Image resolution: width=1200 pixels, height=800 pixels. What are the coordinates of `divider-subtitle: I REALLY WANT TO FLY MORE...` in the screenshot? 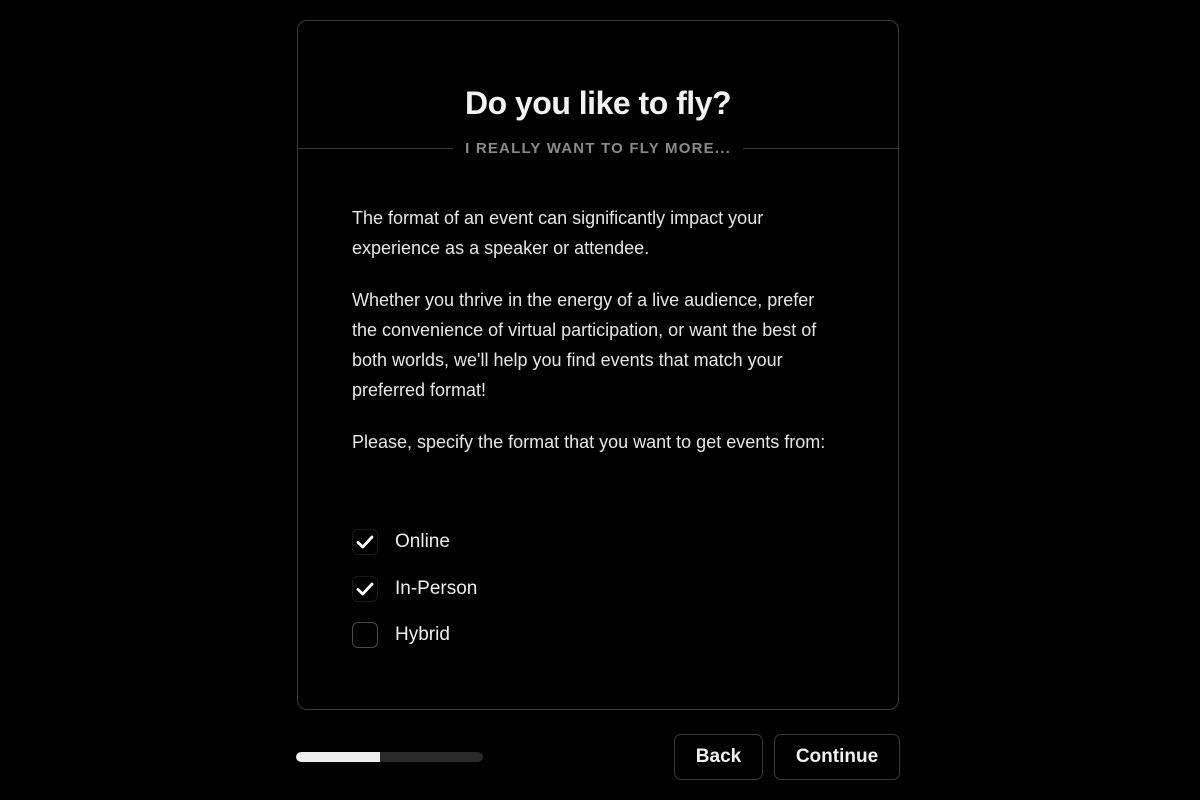 It's located at (598, 148).